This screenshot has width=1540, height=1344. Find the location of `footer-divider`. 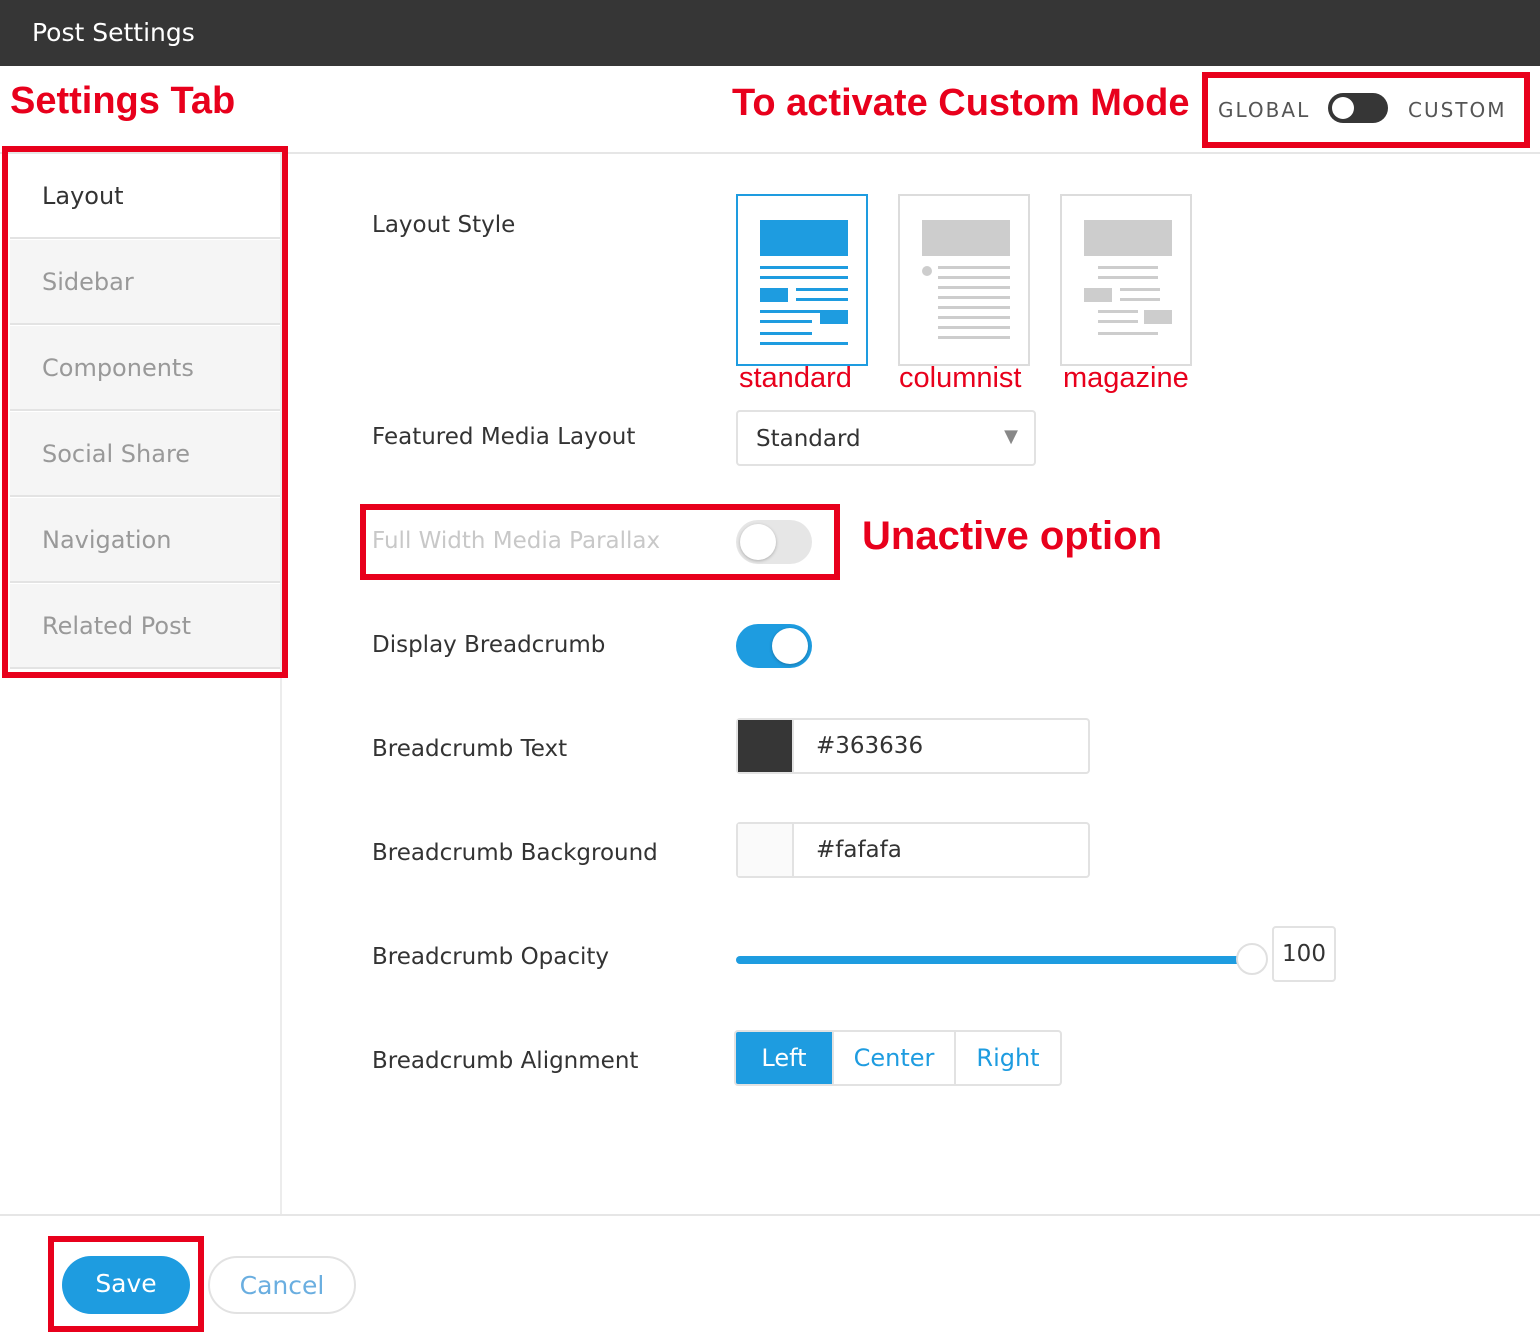

footer-divider is located at coordinates (770, 1215).